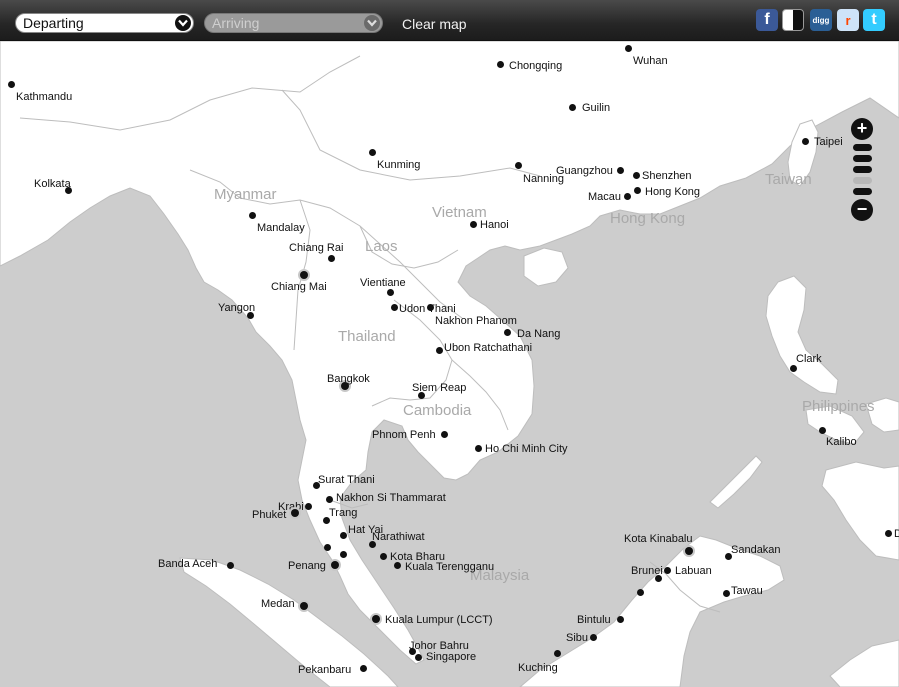 This screenshot has height=687, width=899. Describe the element at coordinates (348, 379) in the screenshot. I see `city-label: Bangkok` at that location.